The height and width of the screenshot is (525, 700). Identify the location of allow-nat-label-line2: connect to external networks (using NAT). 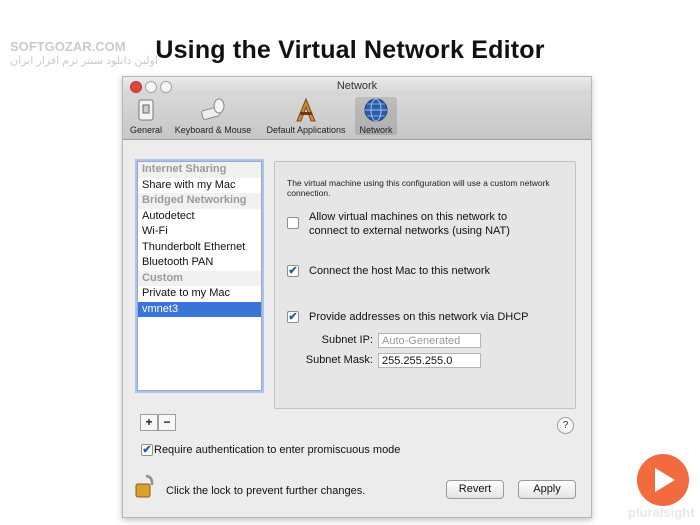
(409, 231).